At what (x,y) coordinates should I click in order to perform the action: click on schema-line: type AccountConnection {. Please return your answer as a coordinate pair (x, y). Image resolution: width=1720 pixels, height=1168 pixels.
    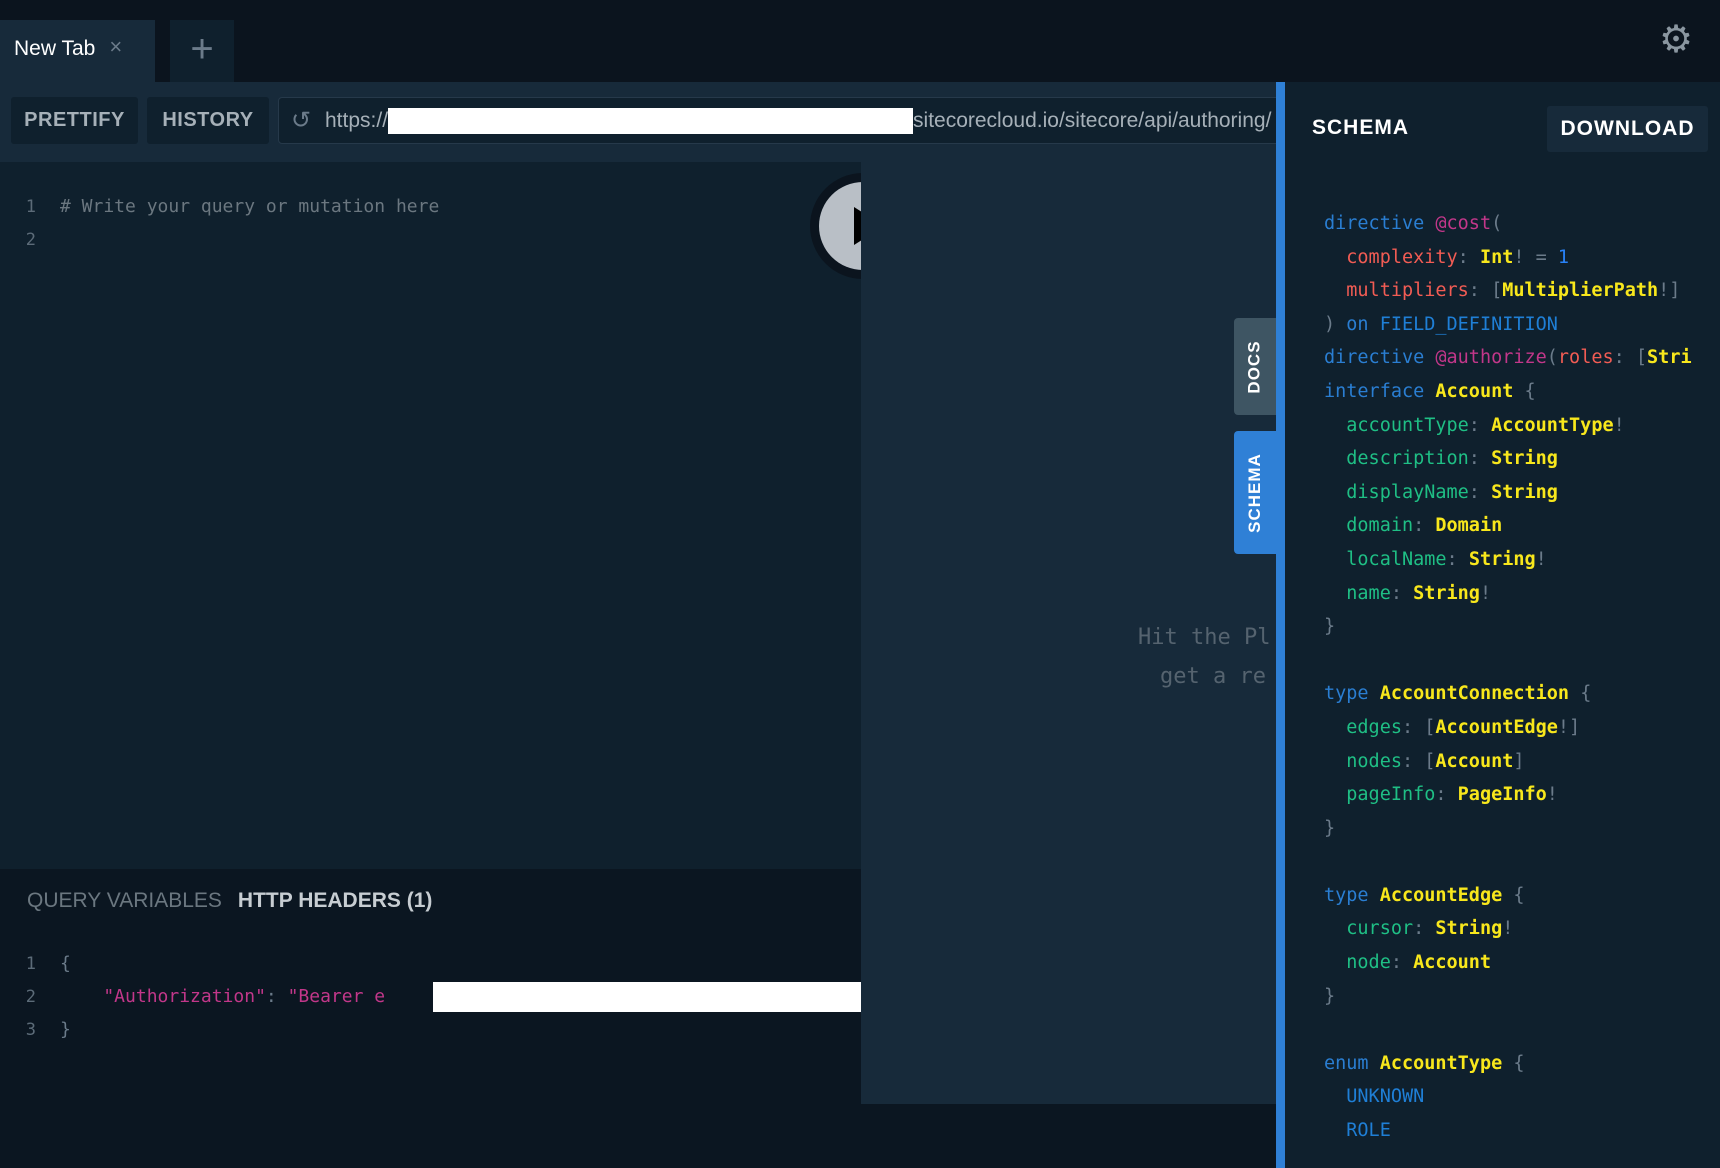
    Looking at the image, I should click on (1522, 694).